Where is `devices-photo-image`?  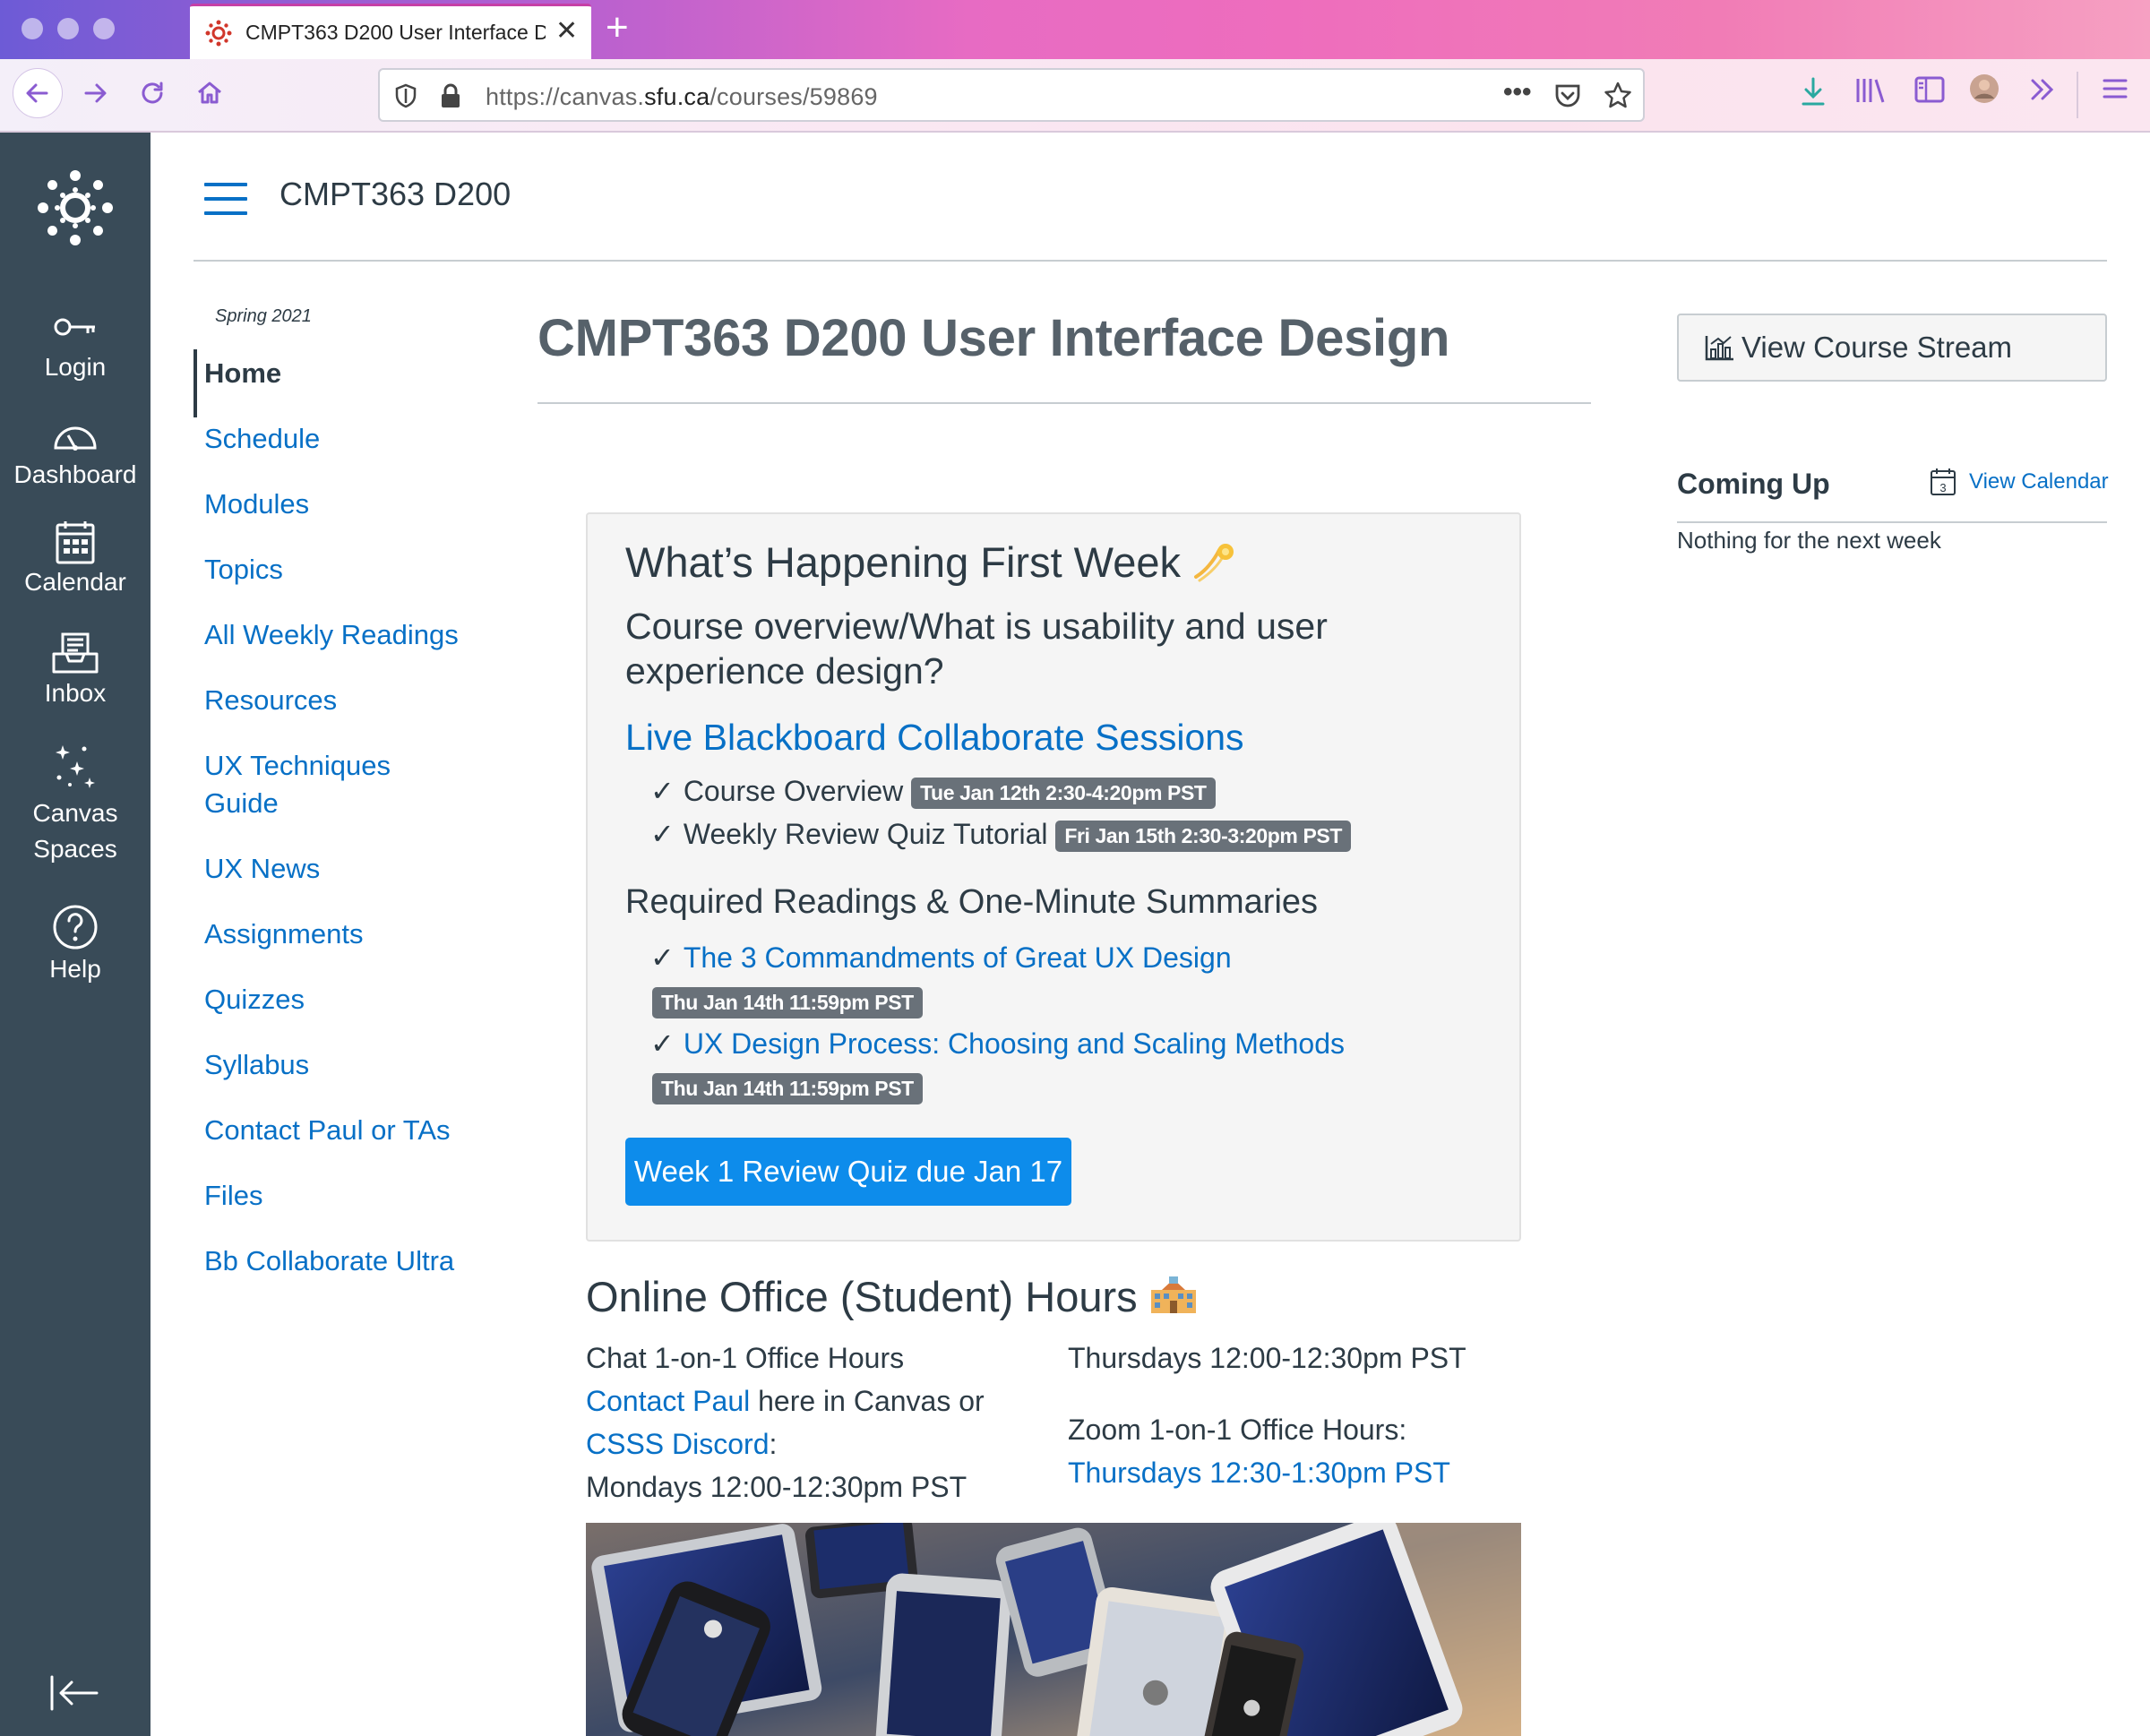
devices-photo-image is located at coordinates (1053, 1629).